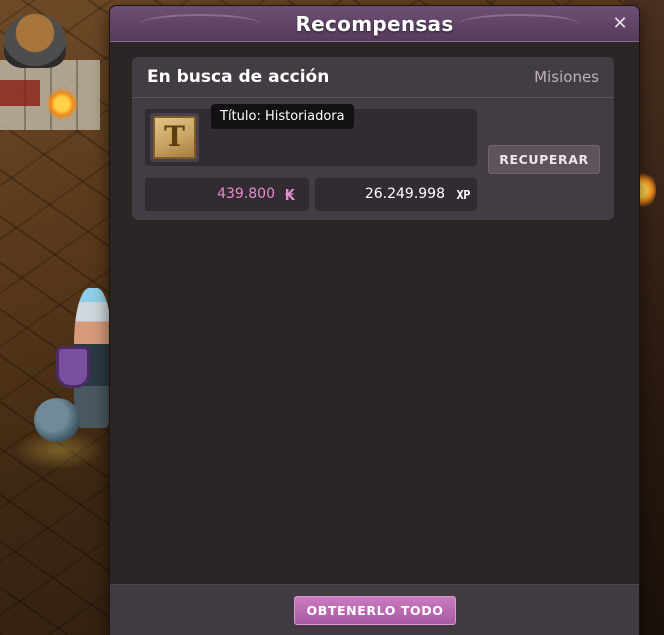 The width and height of the screenshot is (664, 635). What do you see at coordinates (404, 194) in the screenshot?
I see `xp-value: 26.249.998` at bounding box center [404, 194].